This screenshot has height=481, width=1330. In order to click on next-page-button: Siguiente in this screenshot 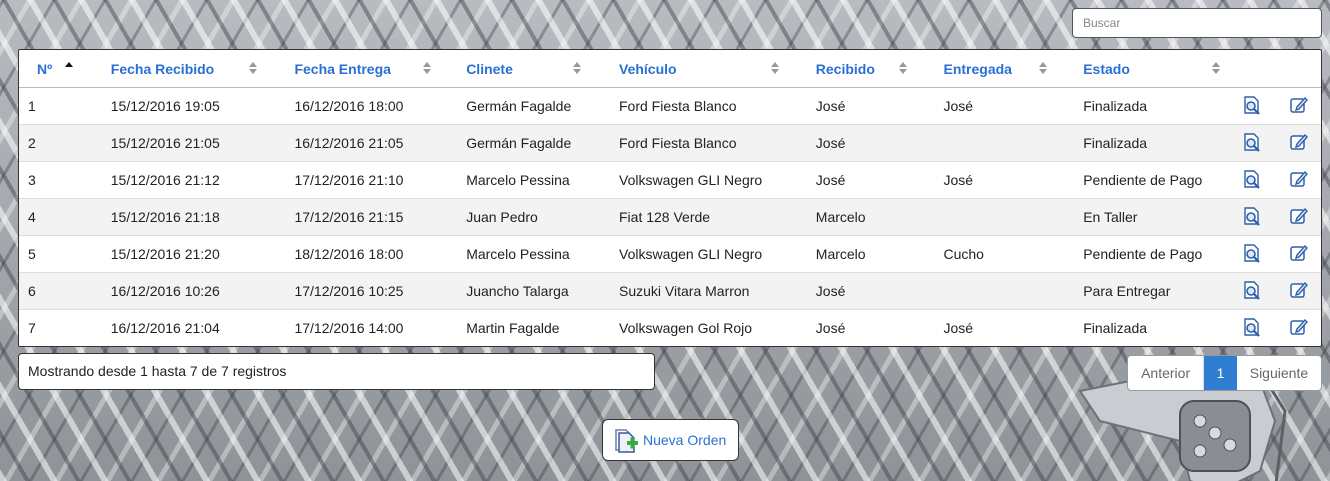, I will do `click(1279, 373)`.